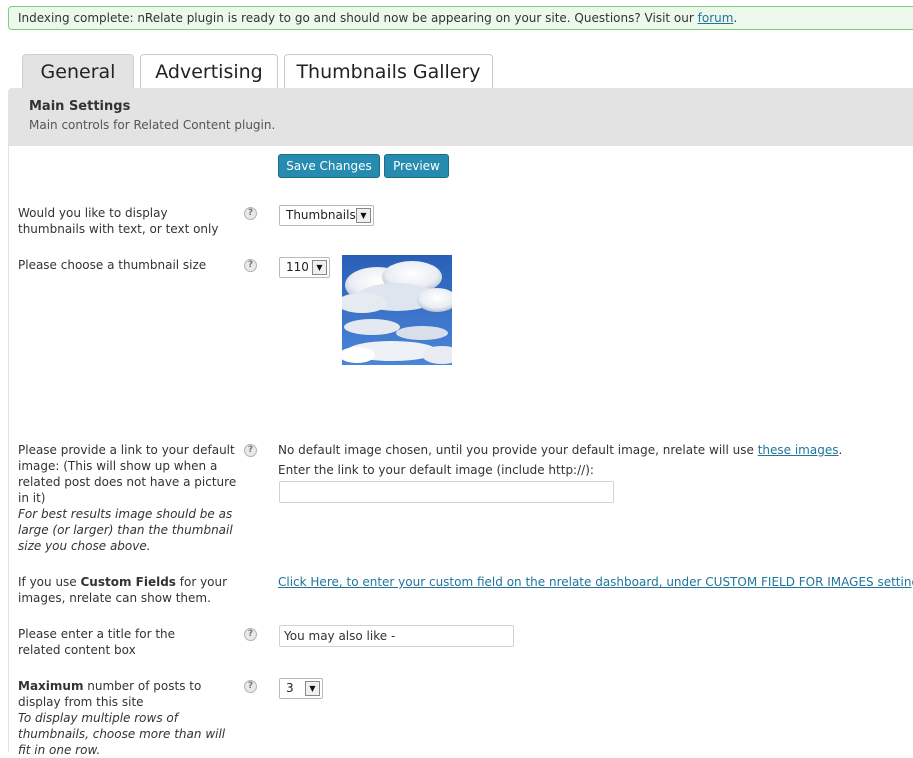 The width and height of the screenshot is (913, 758). What do you see at coordinates (396, 636) in the screenshot?
I see `content-box-title-input: You may also like -` at bounding box center [396, 636].